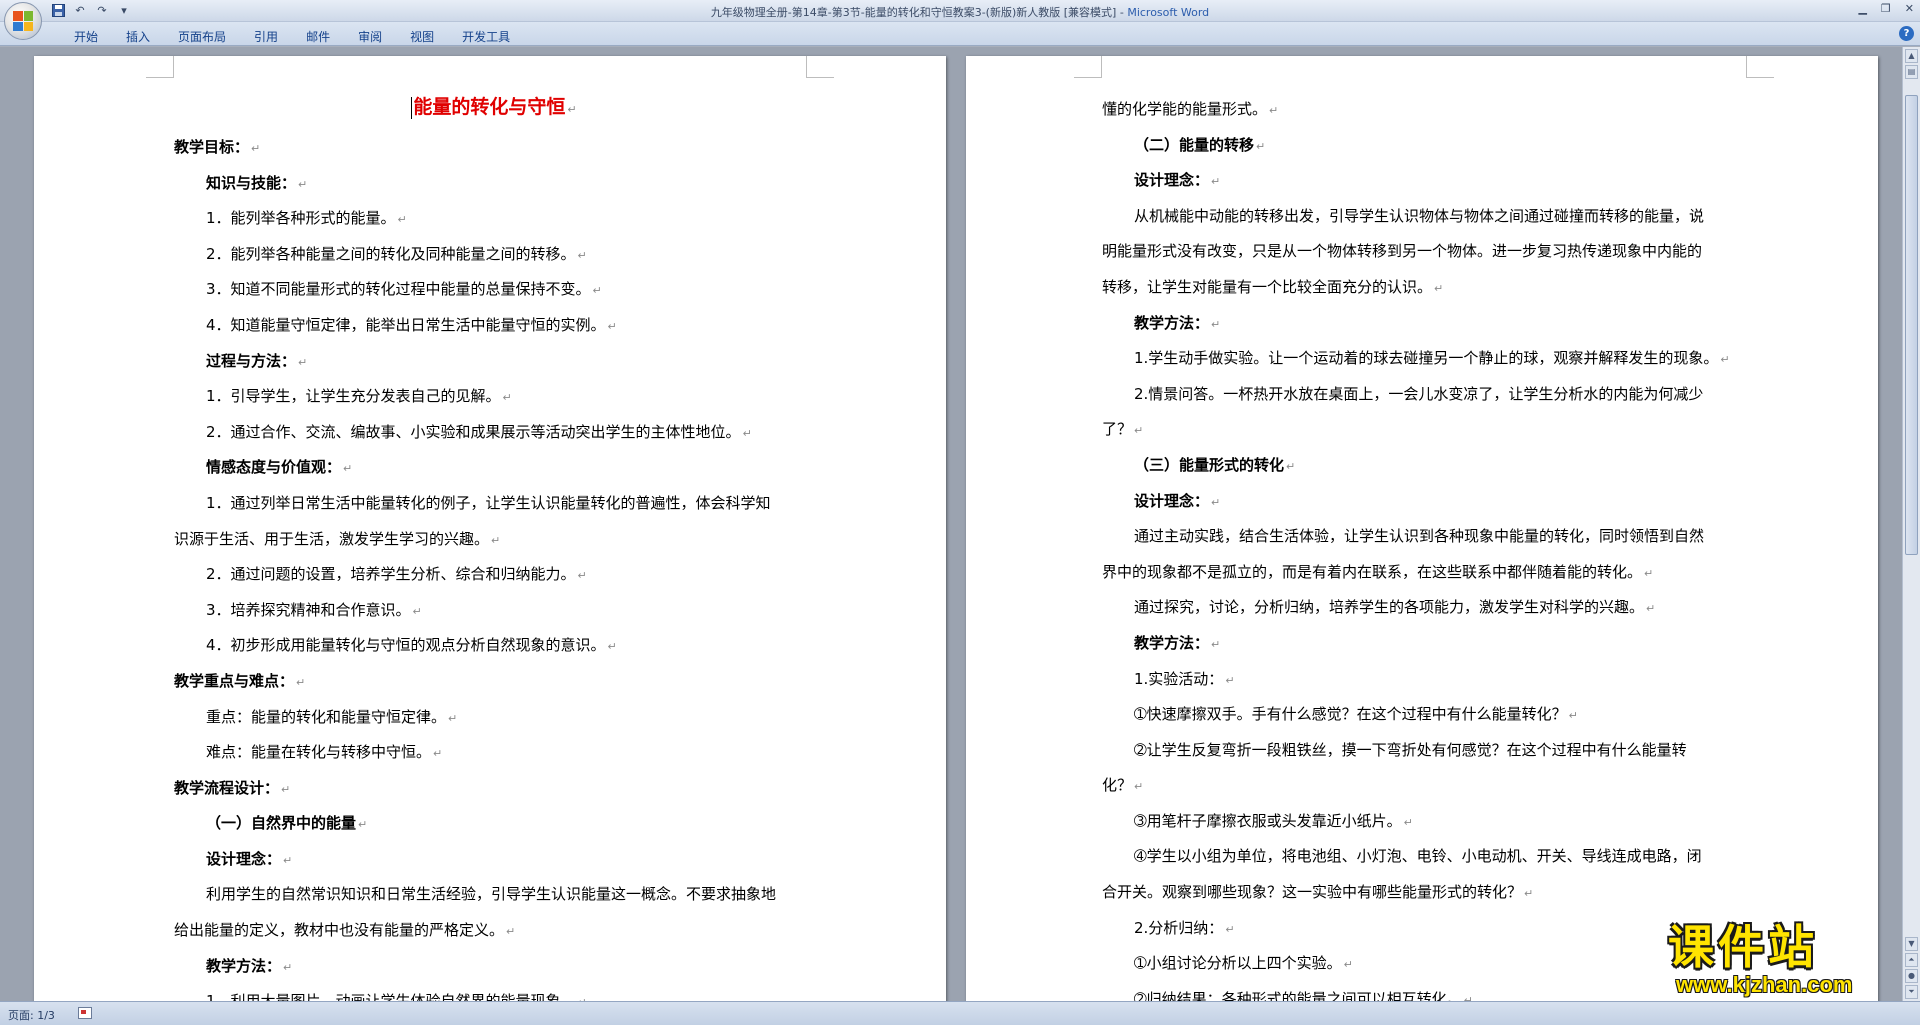  What do you see at coordinates (339, 930) in the screenshot?
I see `line-text: 给出能量的定义，教材中也没有能量的严格定义。` at bounding box center [339, 930].